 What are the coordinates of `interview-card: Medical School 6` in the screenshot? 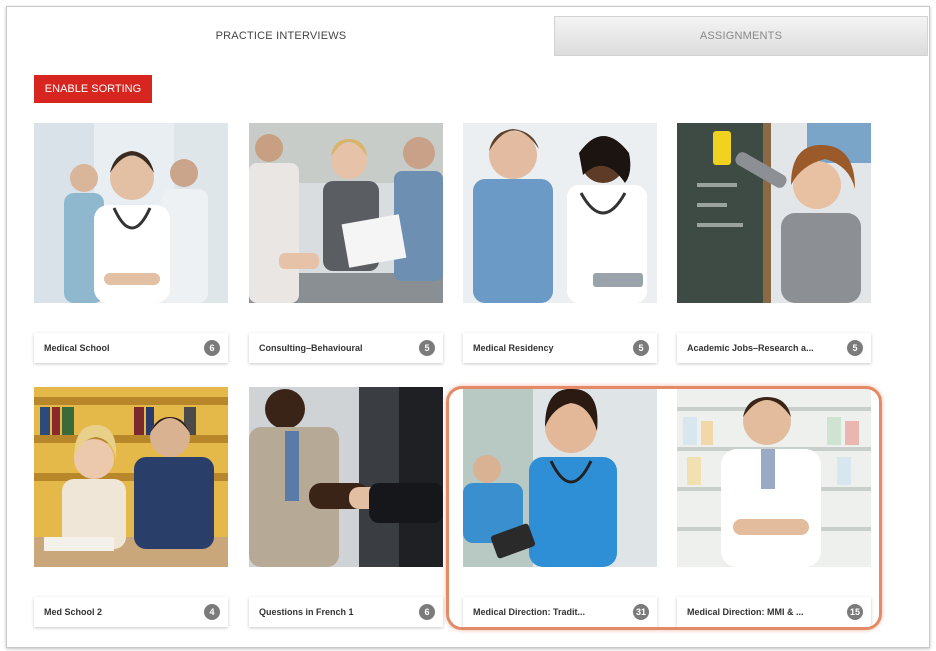 It's located at (131, 243).